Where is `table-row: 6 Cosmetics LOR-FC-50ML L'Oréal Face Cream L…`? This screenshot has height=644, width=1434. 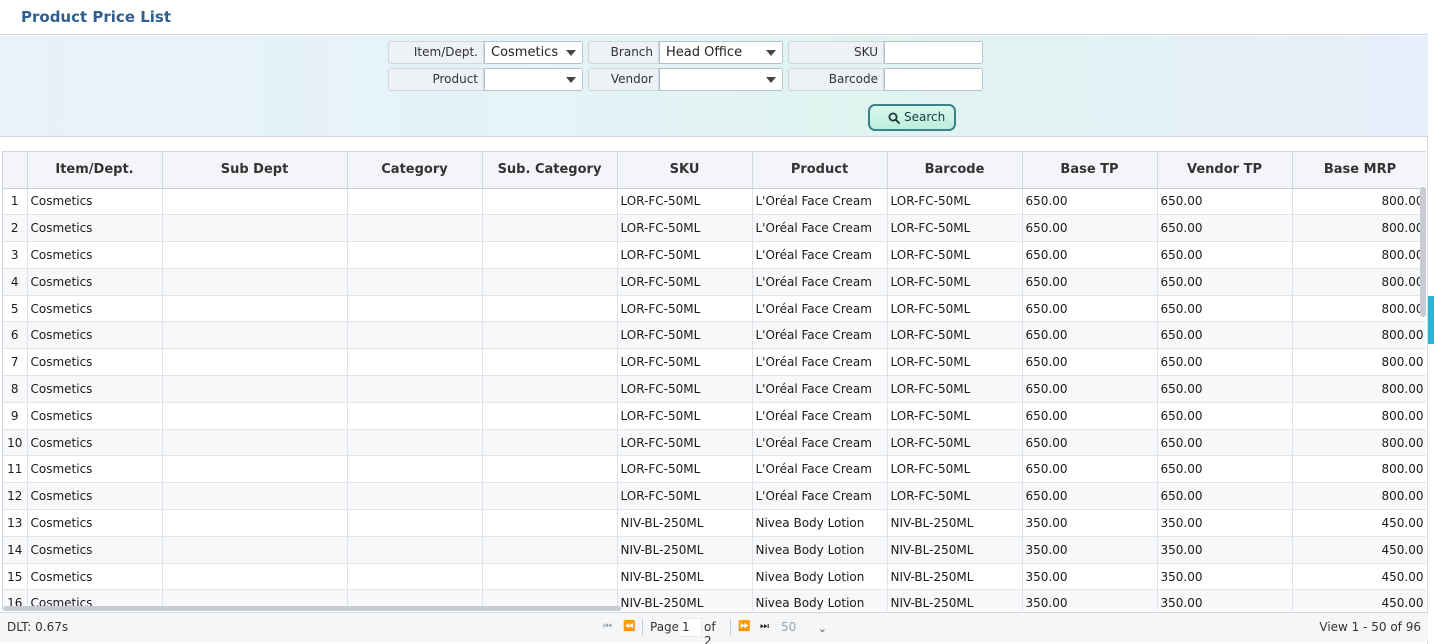 table-row: 6 Cosmetics LOR-FC-50ML L'Oréal Face Cream L… is located at coordinates (714, 335).